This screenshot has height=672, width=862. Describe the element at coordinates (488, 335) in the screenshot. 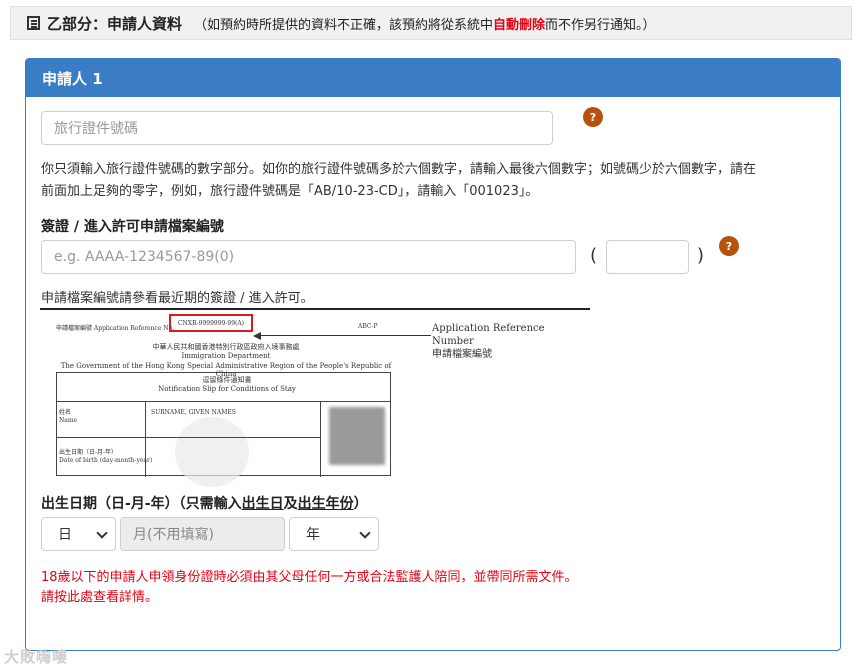

I see `app-ref-en: Application Reference Number` at that location.